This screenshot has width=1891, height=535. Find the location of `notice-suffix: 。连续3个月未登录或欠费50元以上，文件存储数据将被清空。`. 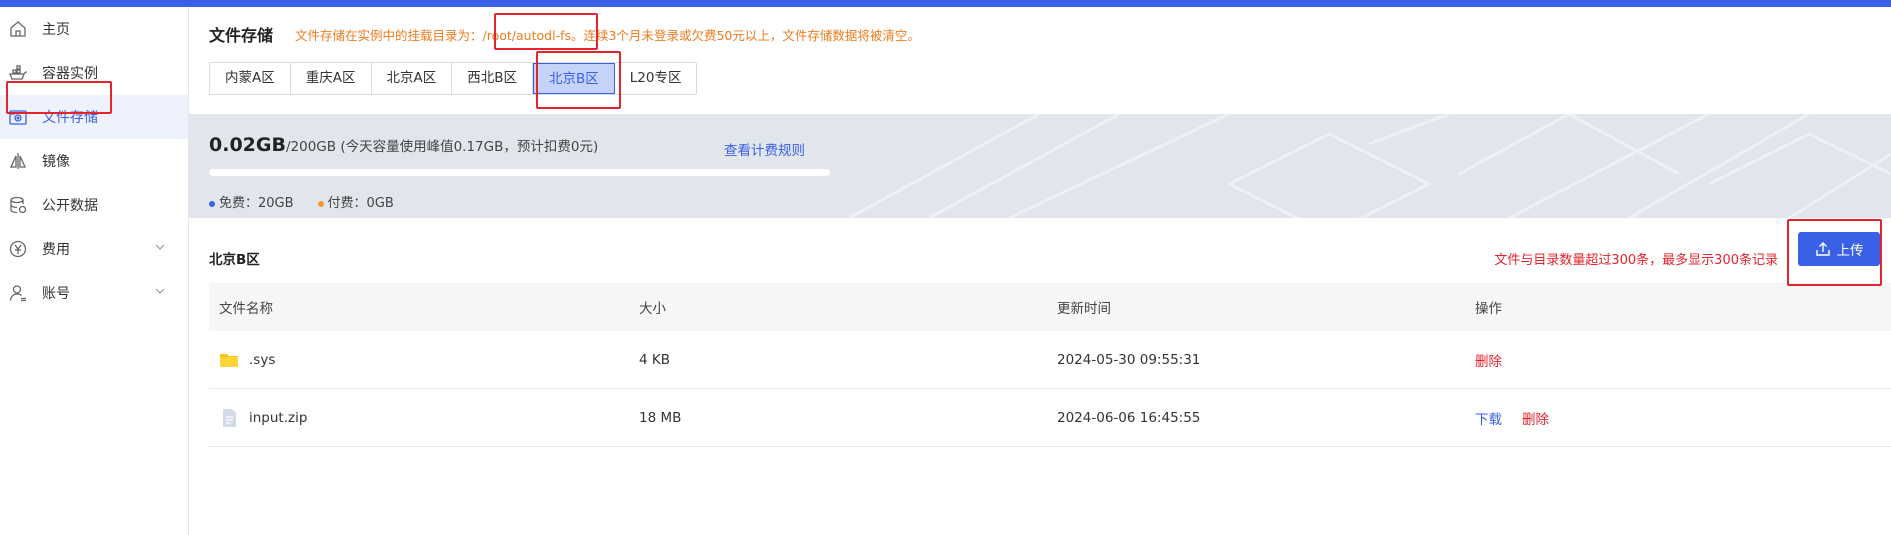

notice-suffix: 。连续3个月未登录或欠费50元以上，文件存储数据将被清空。 is located at coordinates (745, 35).